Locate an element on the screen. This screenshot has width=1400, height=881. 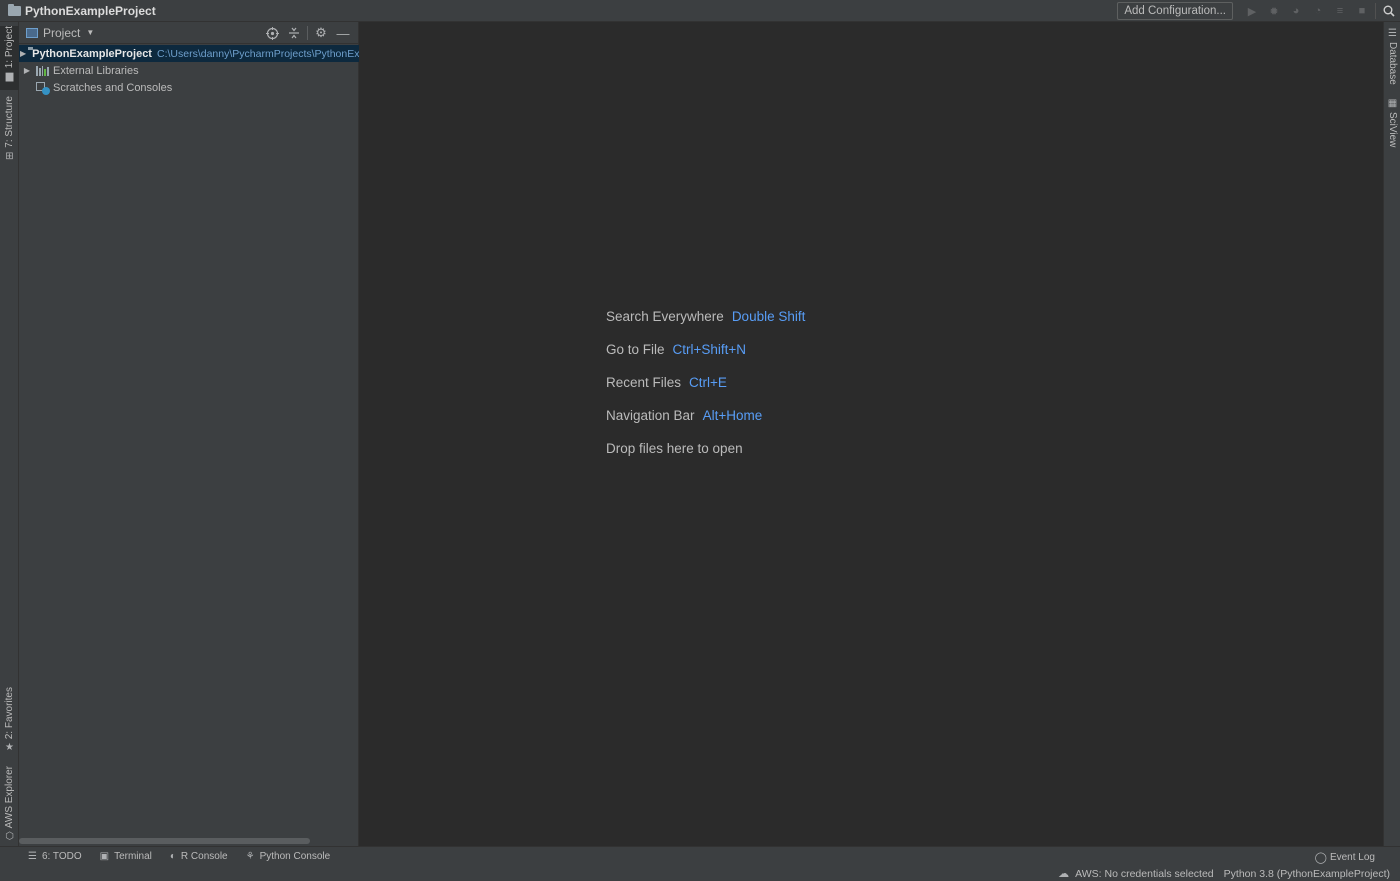
tree-node-scratches: Scratches and Consoles is located at coordinates (189, 87).